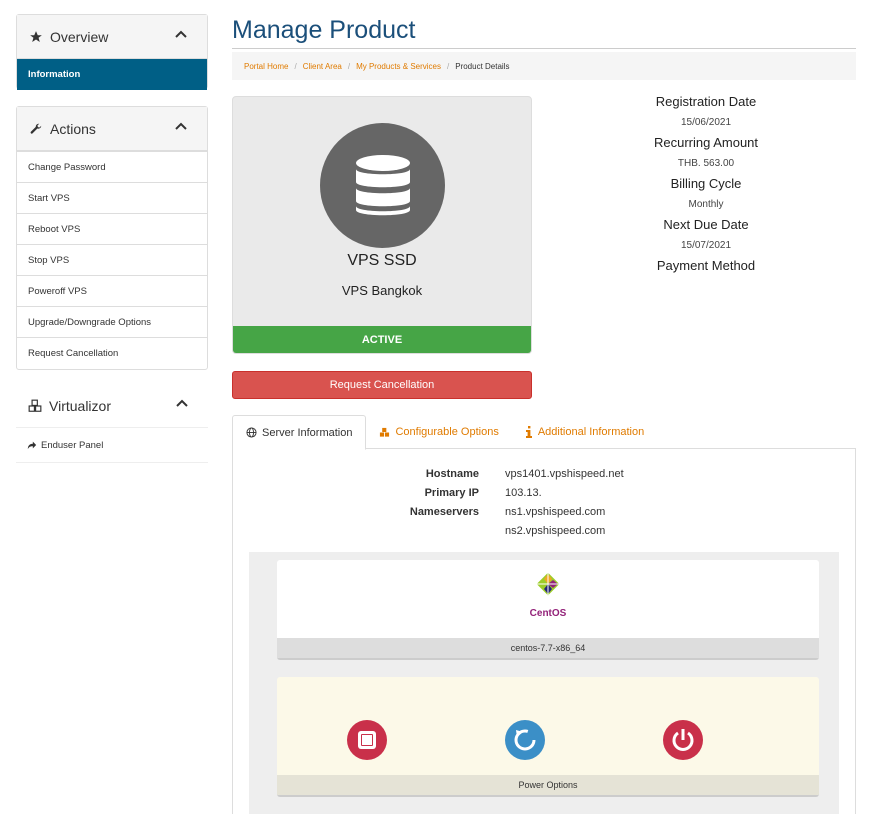 This screenshot has width=887, height=814. Describe the element at coordinates (382, 260) in the screenshot. I see `product-name: VPS SSD` at that location.